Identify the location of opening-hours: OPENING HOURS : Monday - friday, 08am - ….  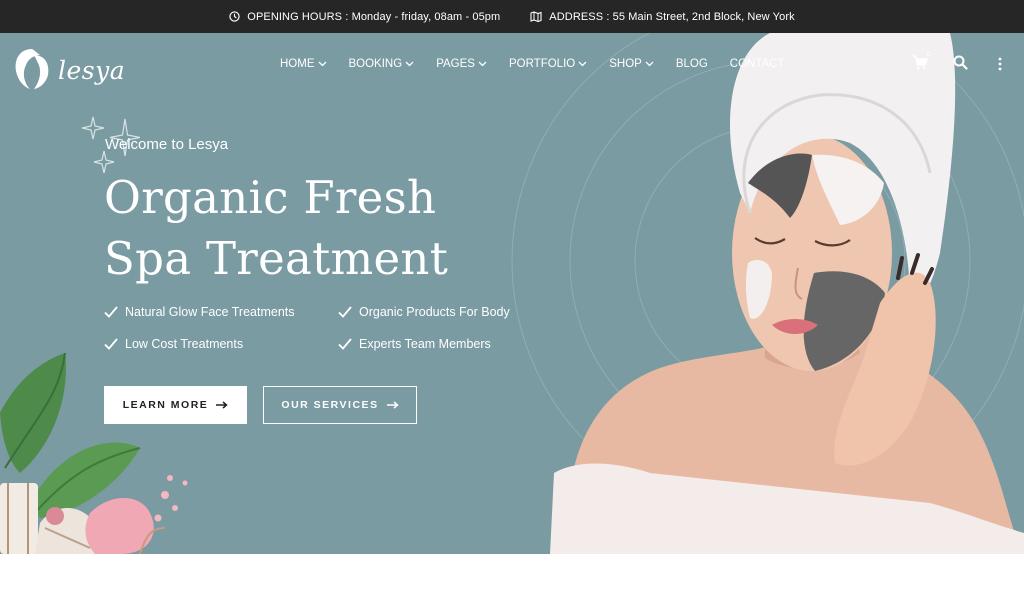
(364, 17).